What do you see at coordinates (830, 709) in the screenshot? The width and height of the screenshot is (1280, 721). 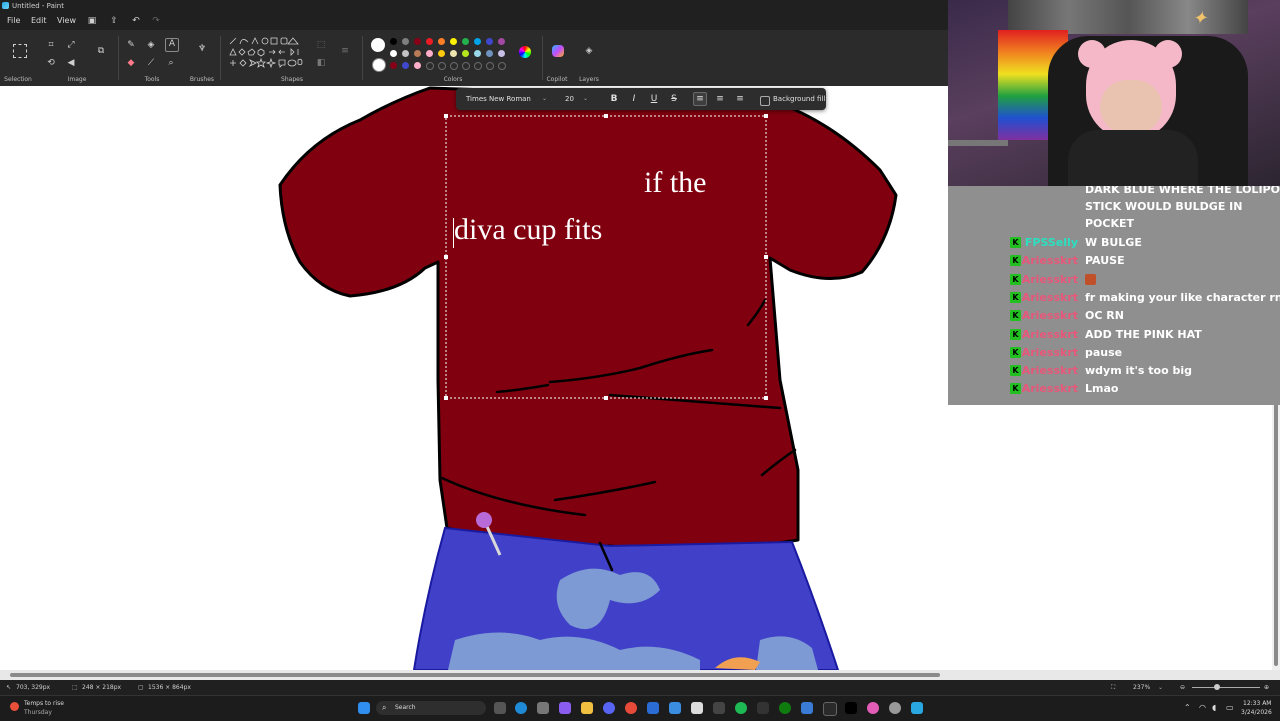 I see `terminal-icon` at bounding box center [830, 709].